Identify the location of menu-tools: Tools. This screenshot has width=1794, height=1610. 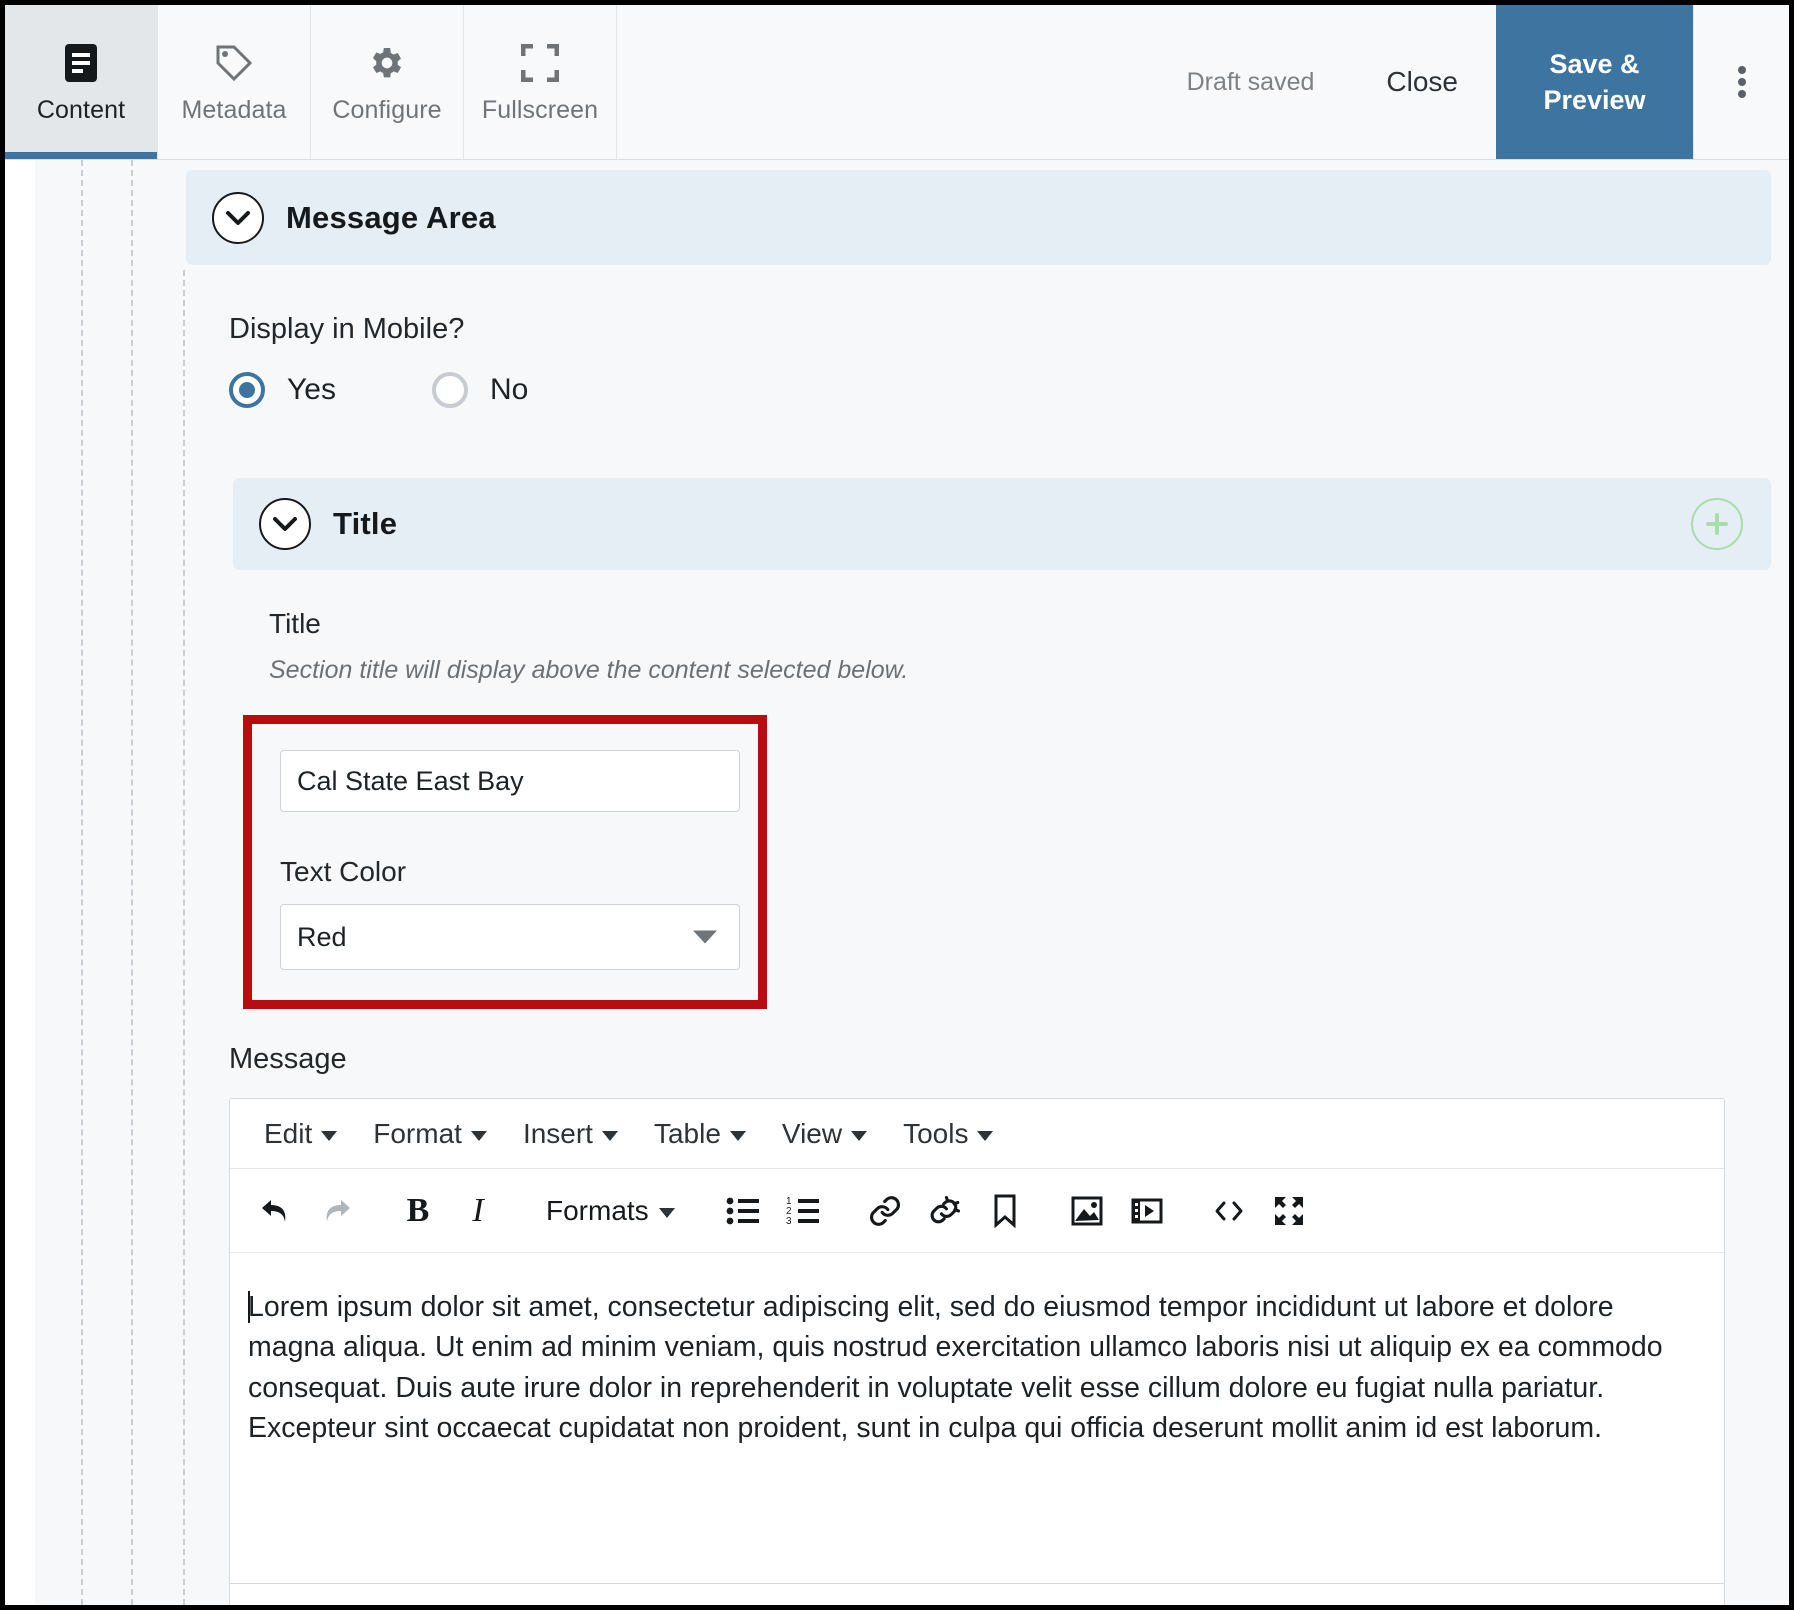
(948, 1134).